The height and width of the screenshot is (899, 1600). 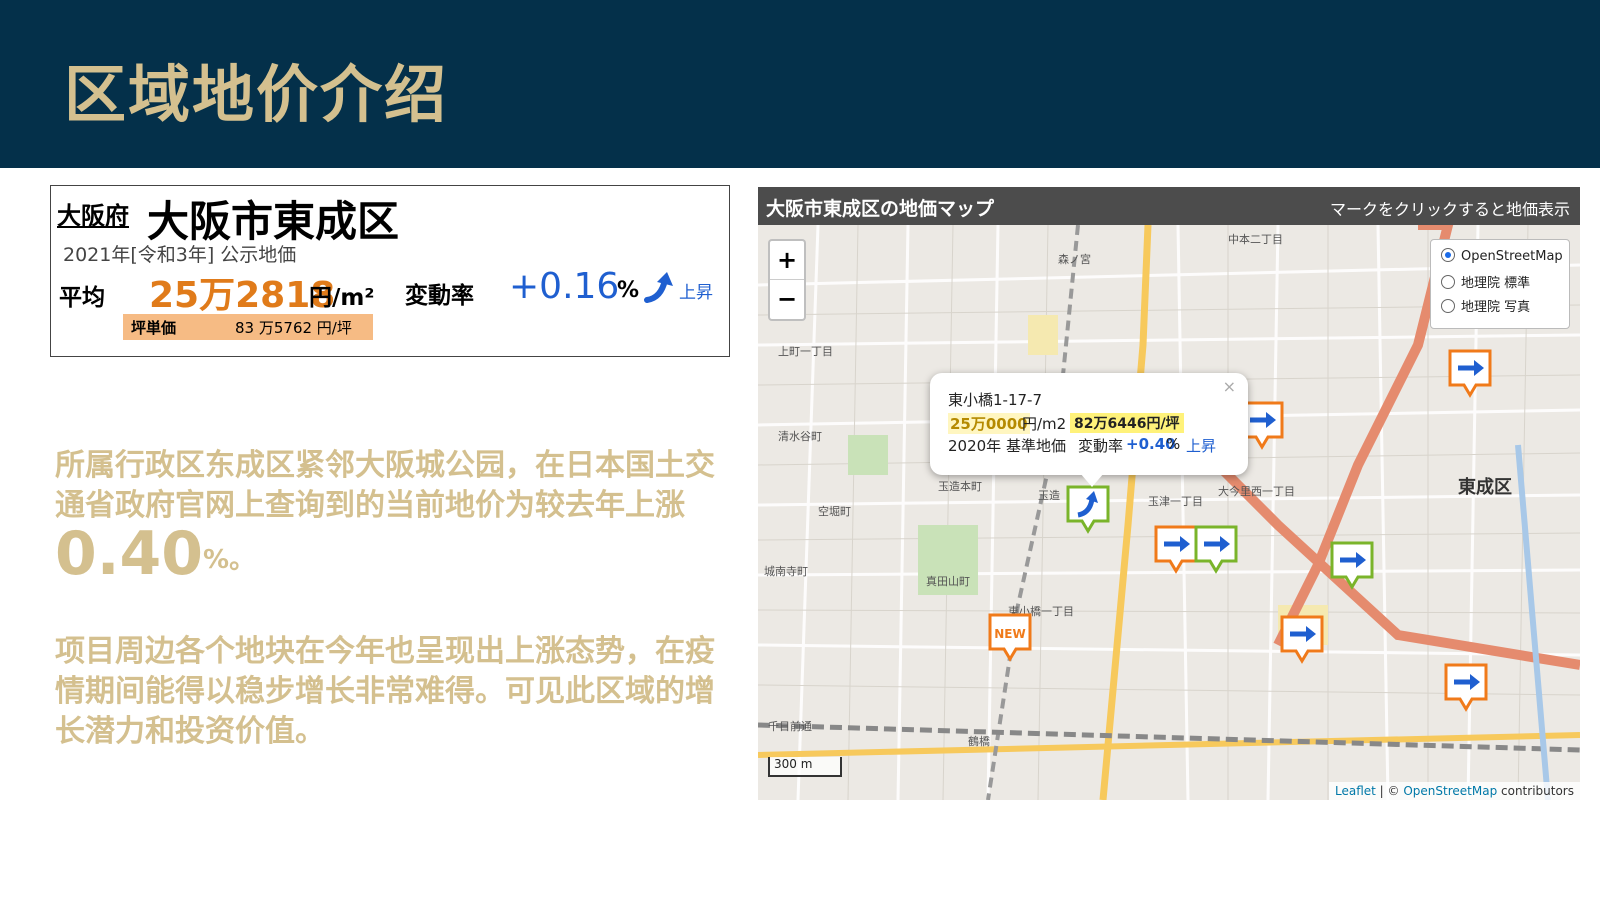 I want to click on map-label-oimazato: 大今里西一丁目, so click(x=1256, y=491).